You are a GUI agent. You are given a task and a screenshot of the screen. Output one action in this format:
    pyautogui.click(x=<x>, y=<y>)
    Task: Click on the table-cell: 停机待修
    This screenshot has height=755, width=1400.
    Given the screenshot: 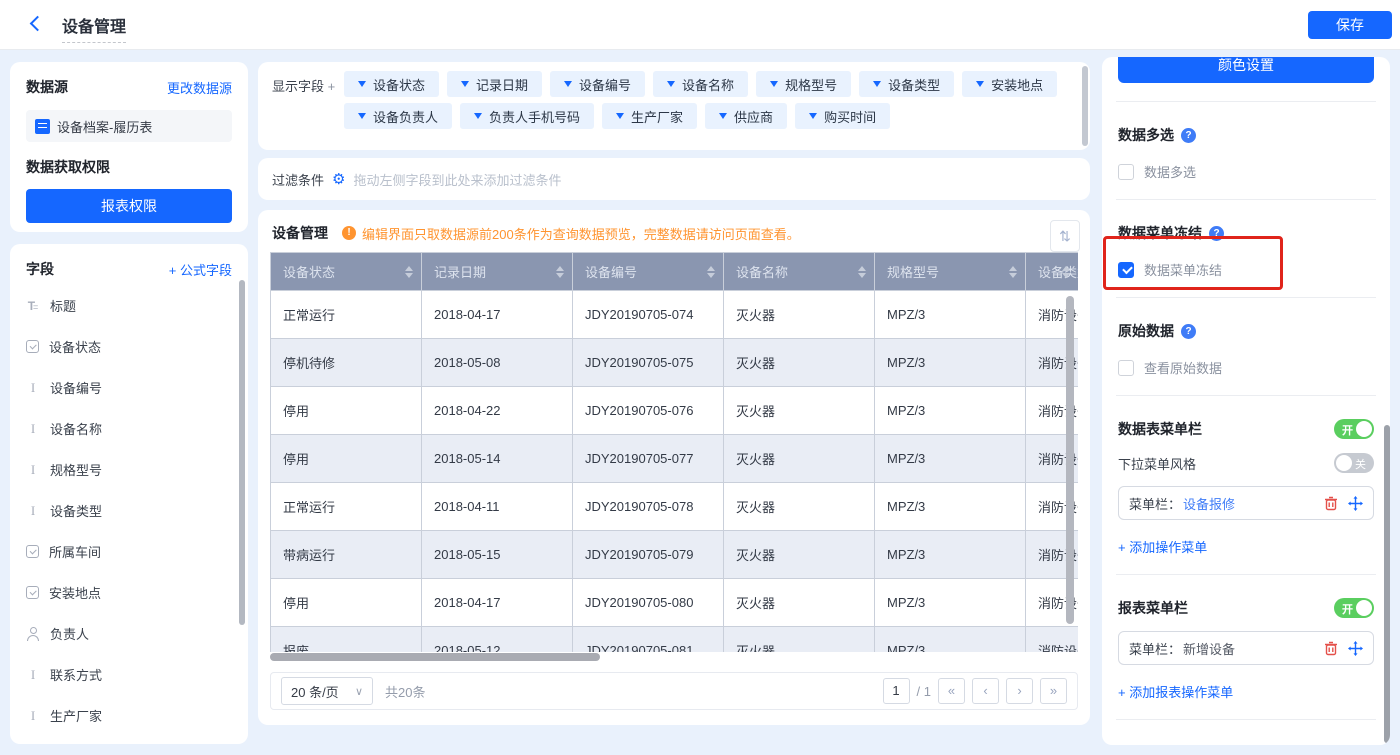 What is the action you would take?
    pyautogui.click(x=346, y=362)
    